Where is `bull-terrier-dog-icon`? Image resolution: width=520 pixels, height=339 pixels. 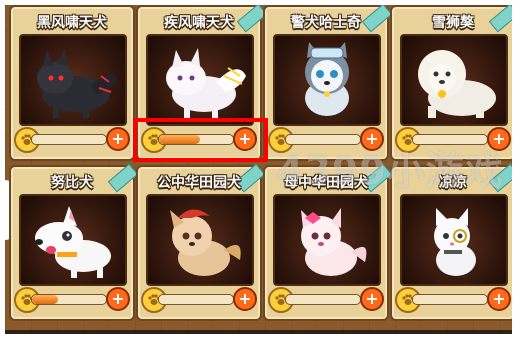 bull-terrier-dog-icon is located at coordinates (73, 240).